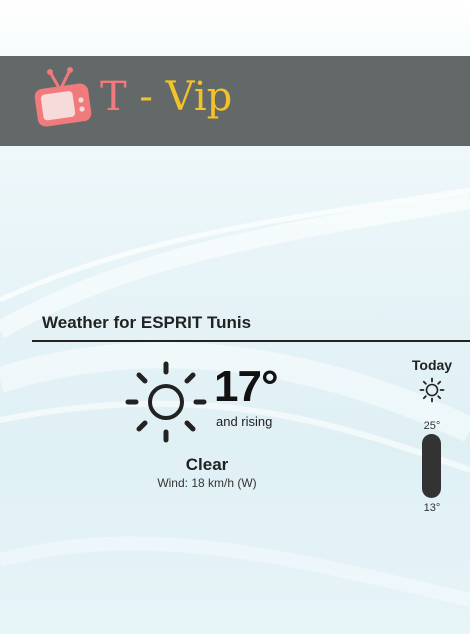 Image resolution: width=470 pixels, height=634 pixels. What do you see at coordinates (113, 97) in the screenshot?
I see `logo-letter-t: T` at bounding box center [113, 97].